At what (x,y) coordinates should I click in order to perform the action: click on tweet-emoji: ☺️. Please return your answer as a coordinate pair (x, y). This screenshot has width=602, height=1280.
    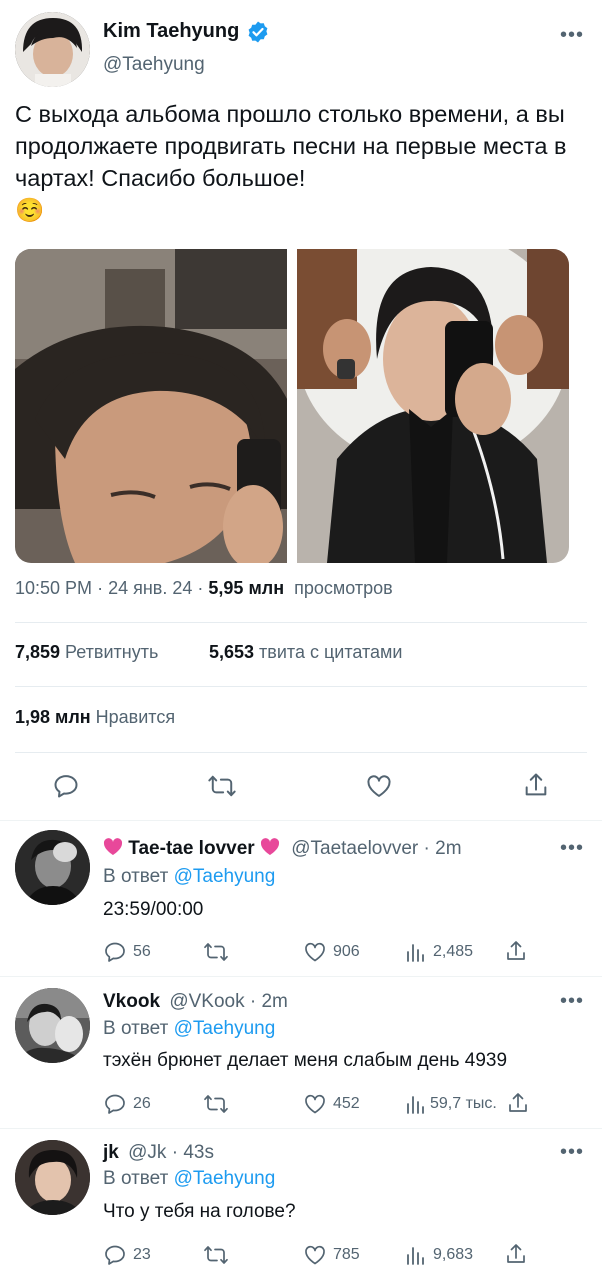
    Looking at the image, I should click on (30, 210).